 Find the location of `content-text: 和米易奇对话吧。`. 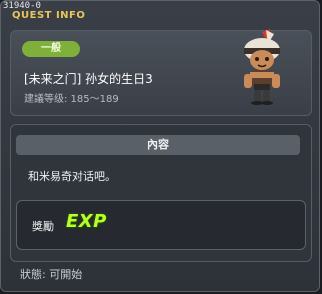

content-text: 和米易奇对话吧。 is located at coordinates (72, 176).